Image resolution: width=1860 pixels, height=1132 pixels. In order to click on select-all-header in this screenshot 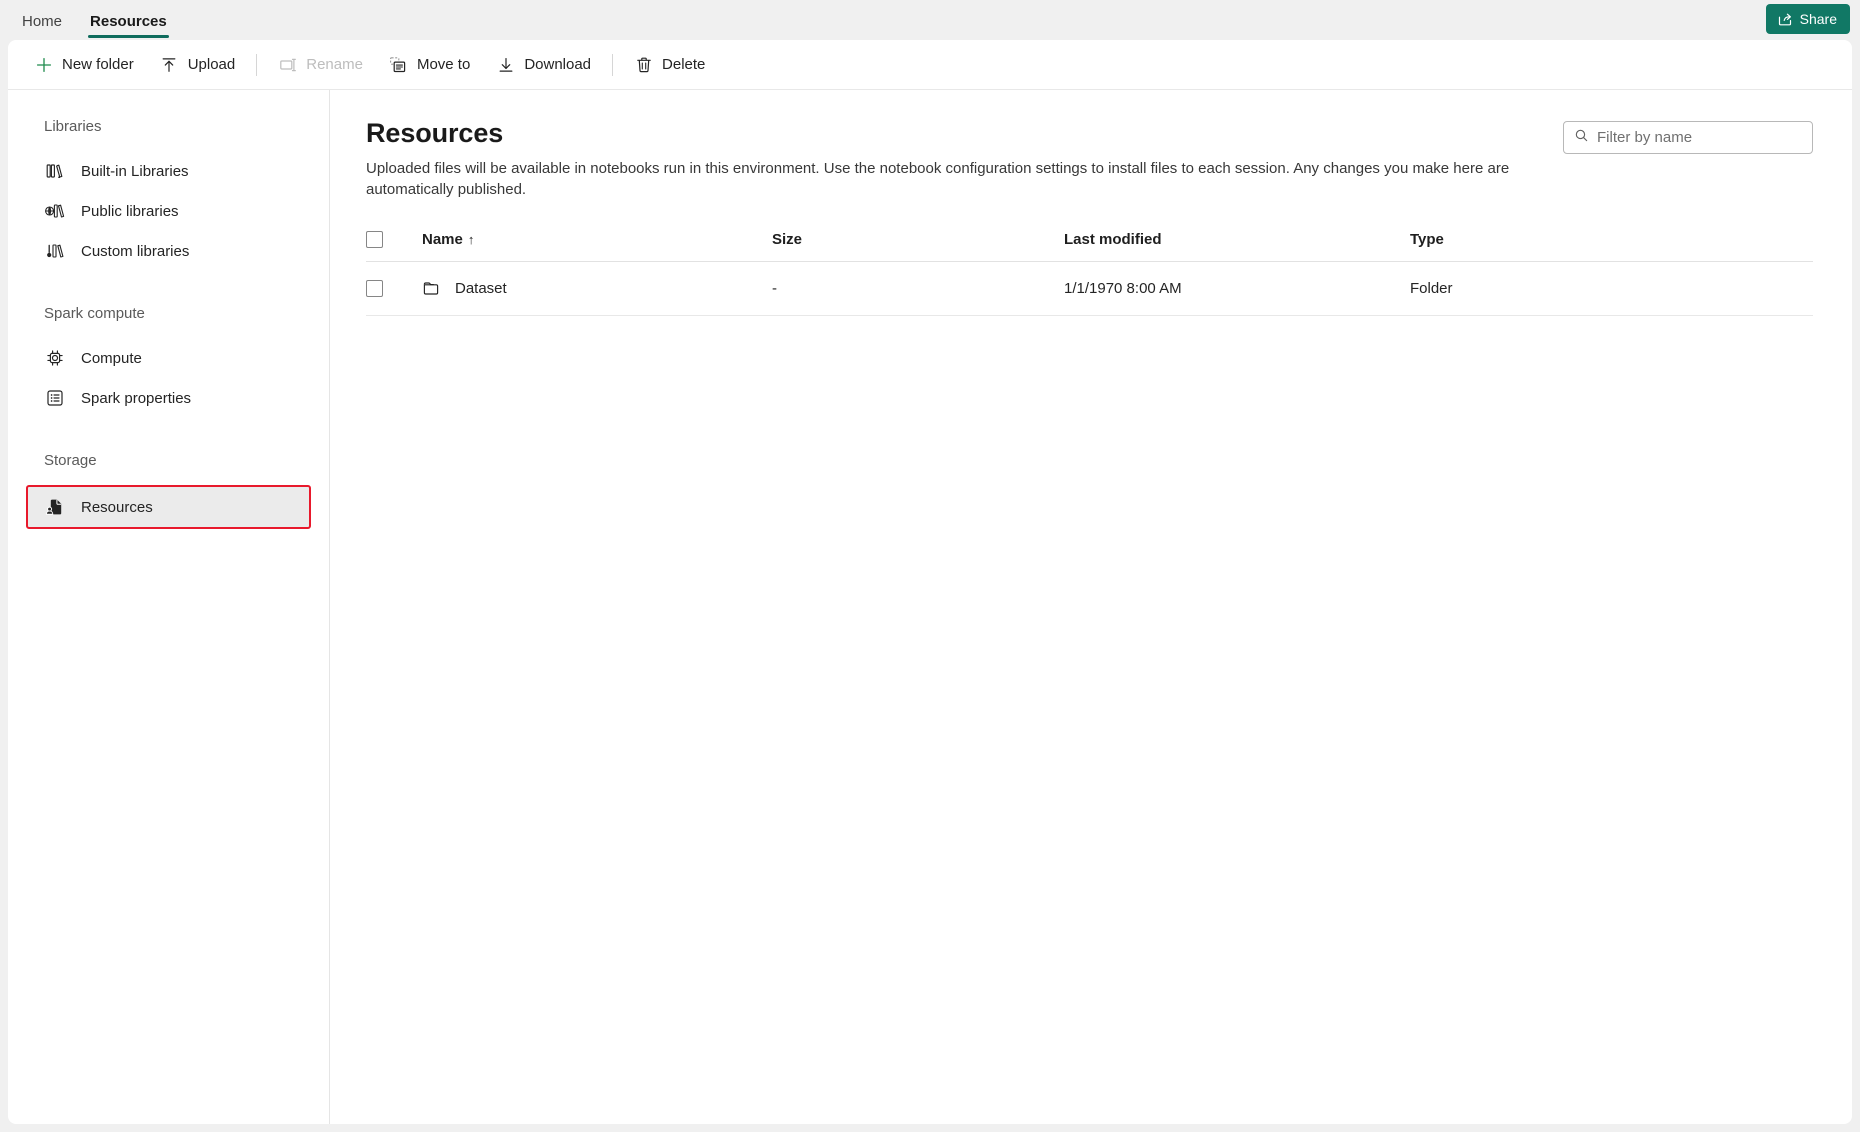, I will do `click(394, 246)`.